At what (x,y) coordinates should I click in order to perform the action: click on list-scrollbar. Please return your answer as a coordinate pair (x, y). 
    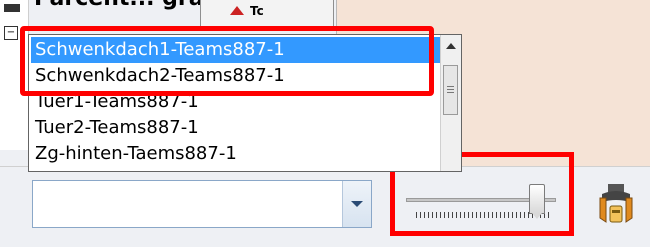
    Looking at the image, I should click on (450, 103).